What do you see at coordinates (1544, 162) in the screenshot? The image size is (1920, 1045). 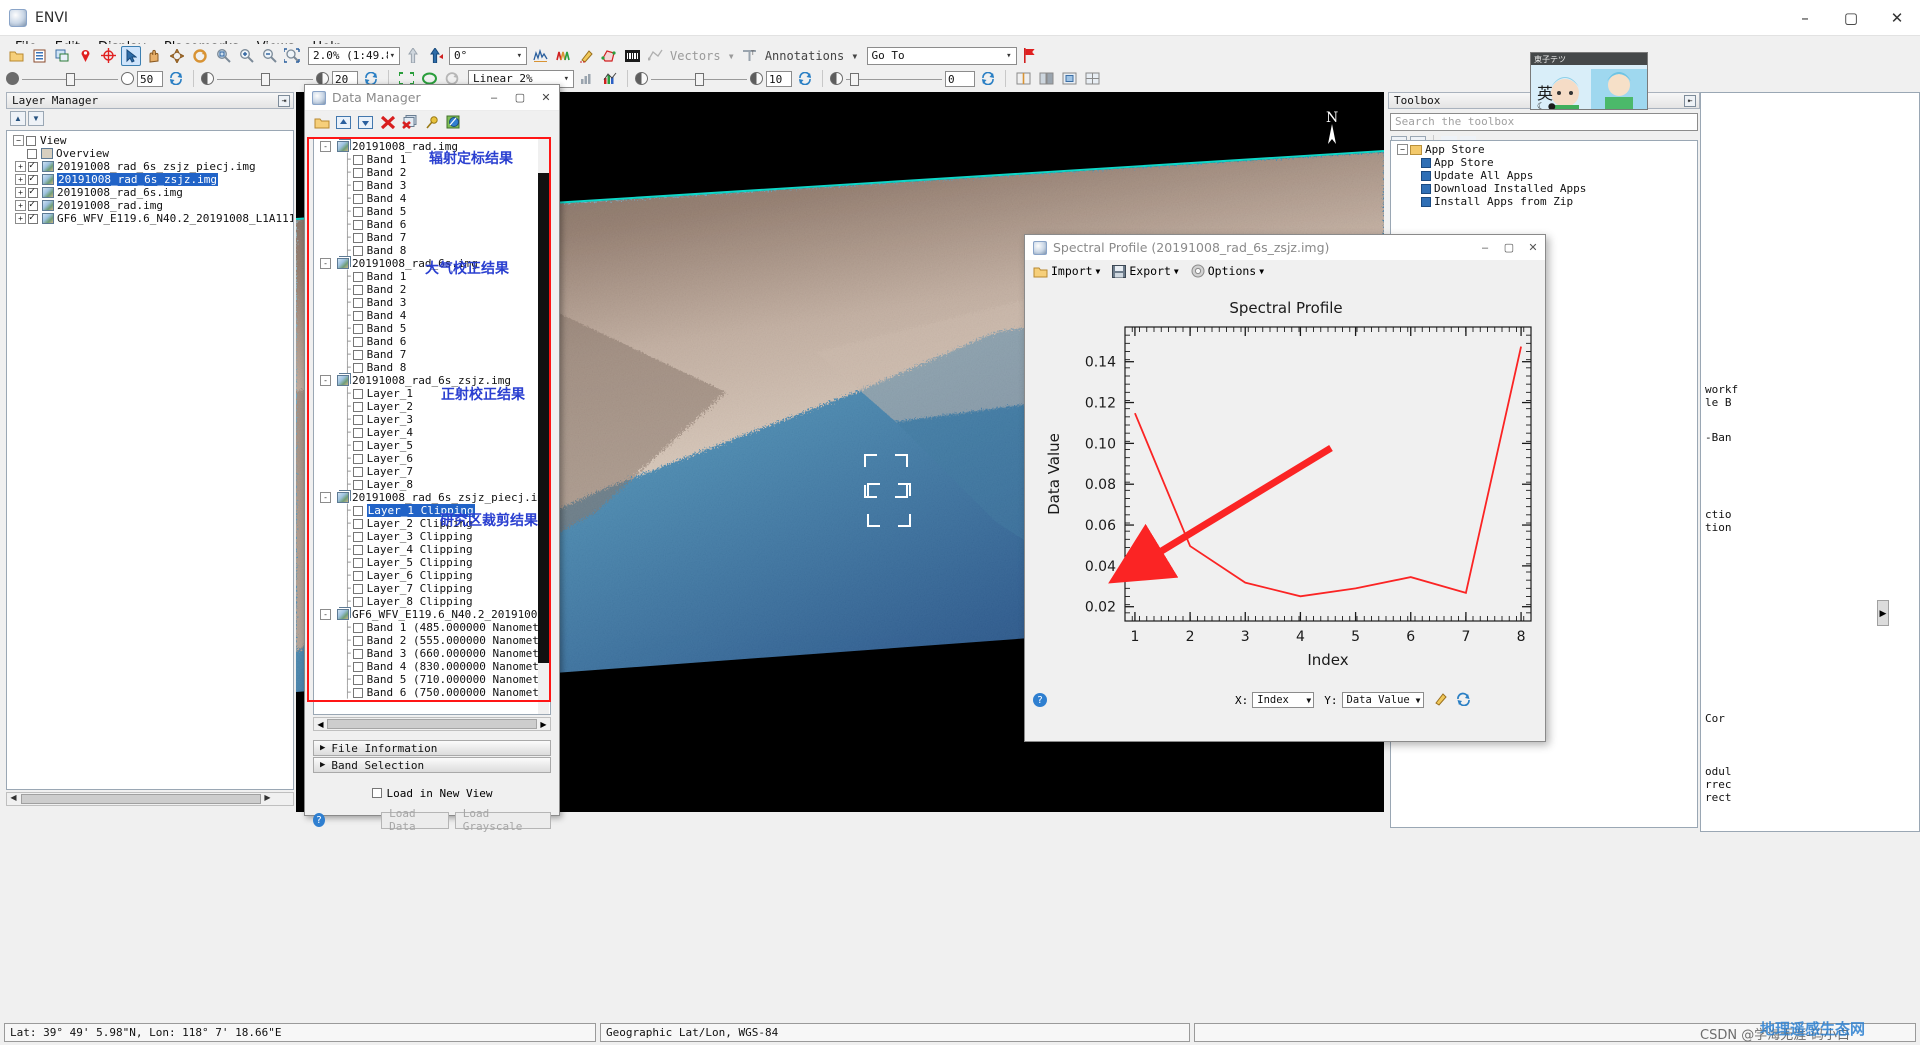 I see `toolbox-item-app-store: App Store` at bounding box center [1544, 162].